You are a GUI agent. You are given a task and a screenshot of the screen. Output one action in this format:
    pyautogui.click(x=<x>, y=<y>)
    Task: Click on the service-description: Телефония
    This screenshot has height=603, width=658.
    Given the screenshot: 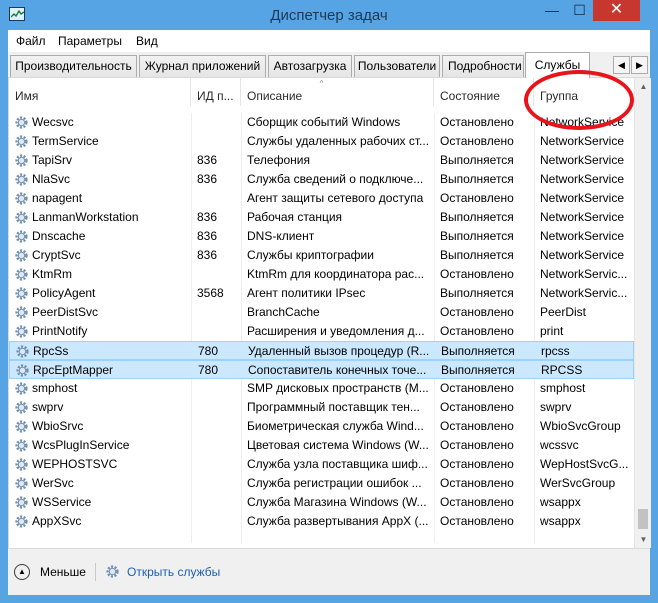 What is the action you would take?
    pyautogui.click(x=278, y=160)
    